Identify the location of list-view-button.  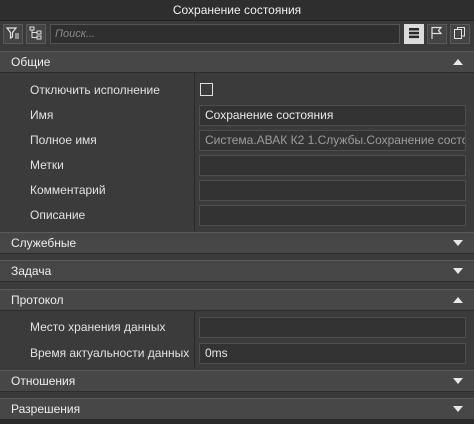
(414, 34).